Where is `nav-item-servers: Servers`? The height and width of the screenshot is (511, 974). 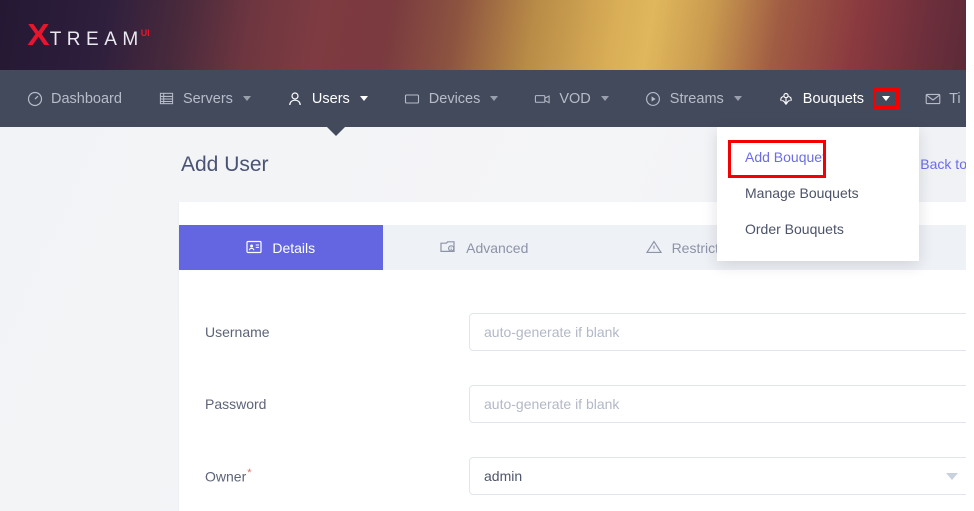
nav-item-servers: Servers is located at coordinates (204, 98).